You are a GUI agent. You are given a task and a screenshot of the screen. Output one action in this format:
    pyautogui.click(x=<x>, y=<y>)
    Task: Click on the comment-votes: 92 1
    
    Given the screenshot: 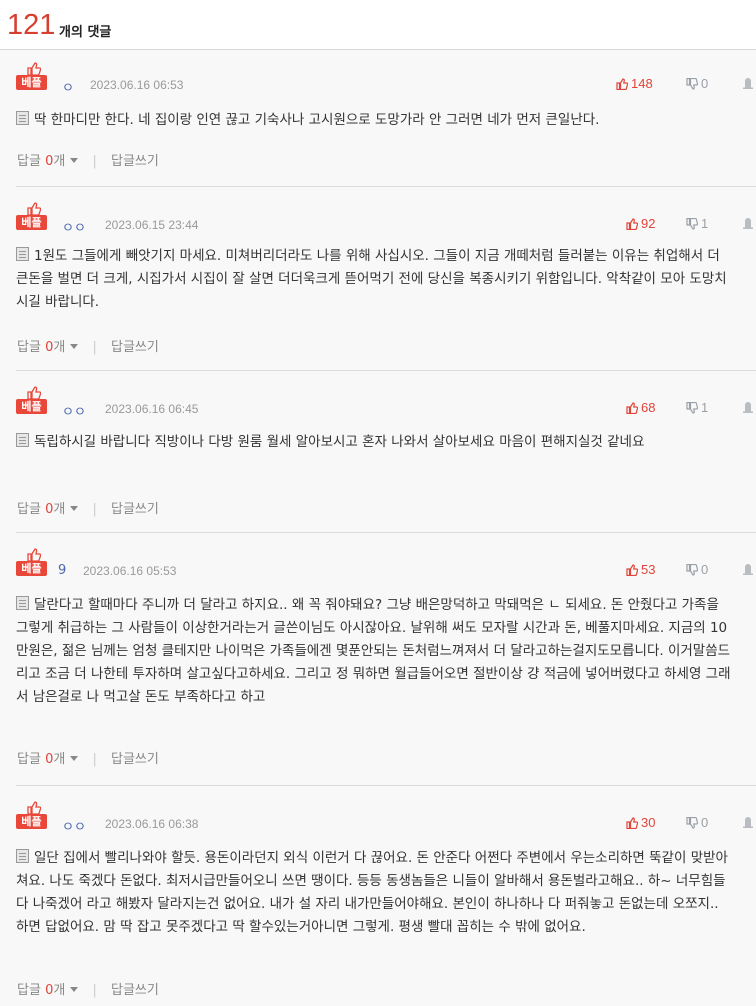 What is the action you would take?
    pyautogui.click(x=691, y=224)
    